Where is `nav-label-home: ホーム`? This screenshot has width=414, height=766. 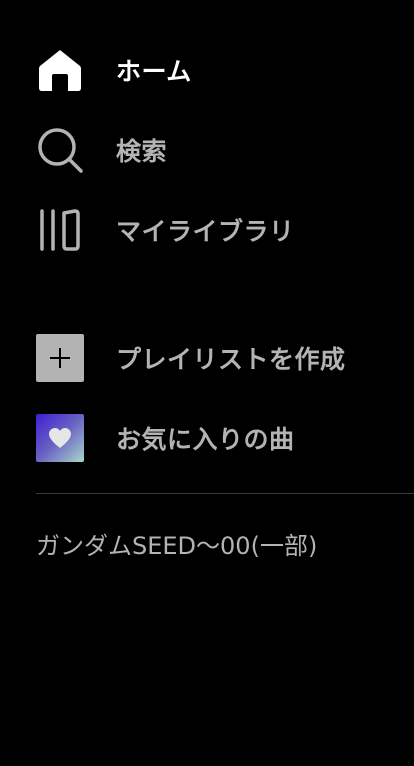 nav-label-home: ホーム is located at coordinates (154, 71).